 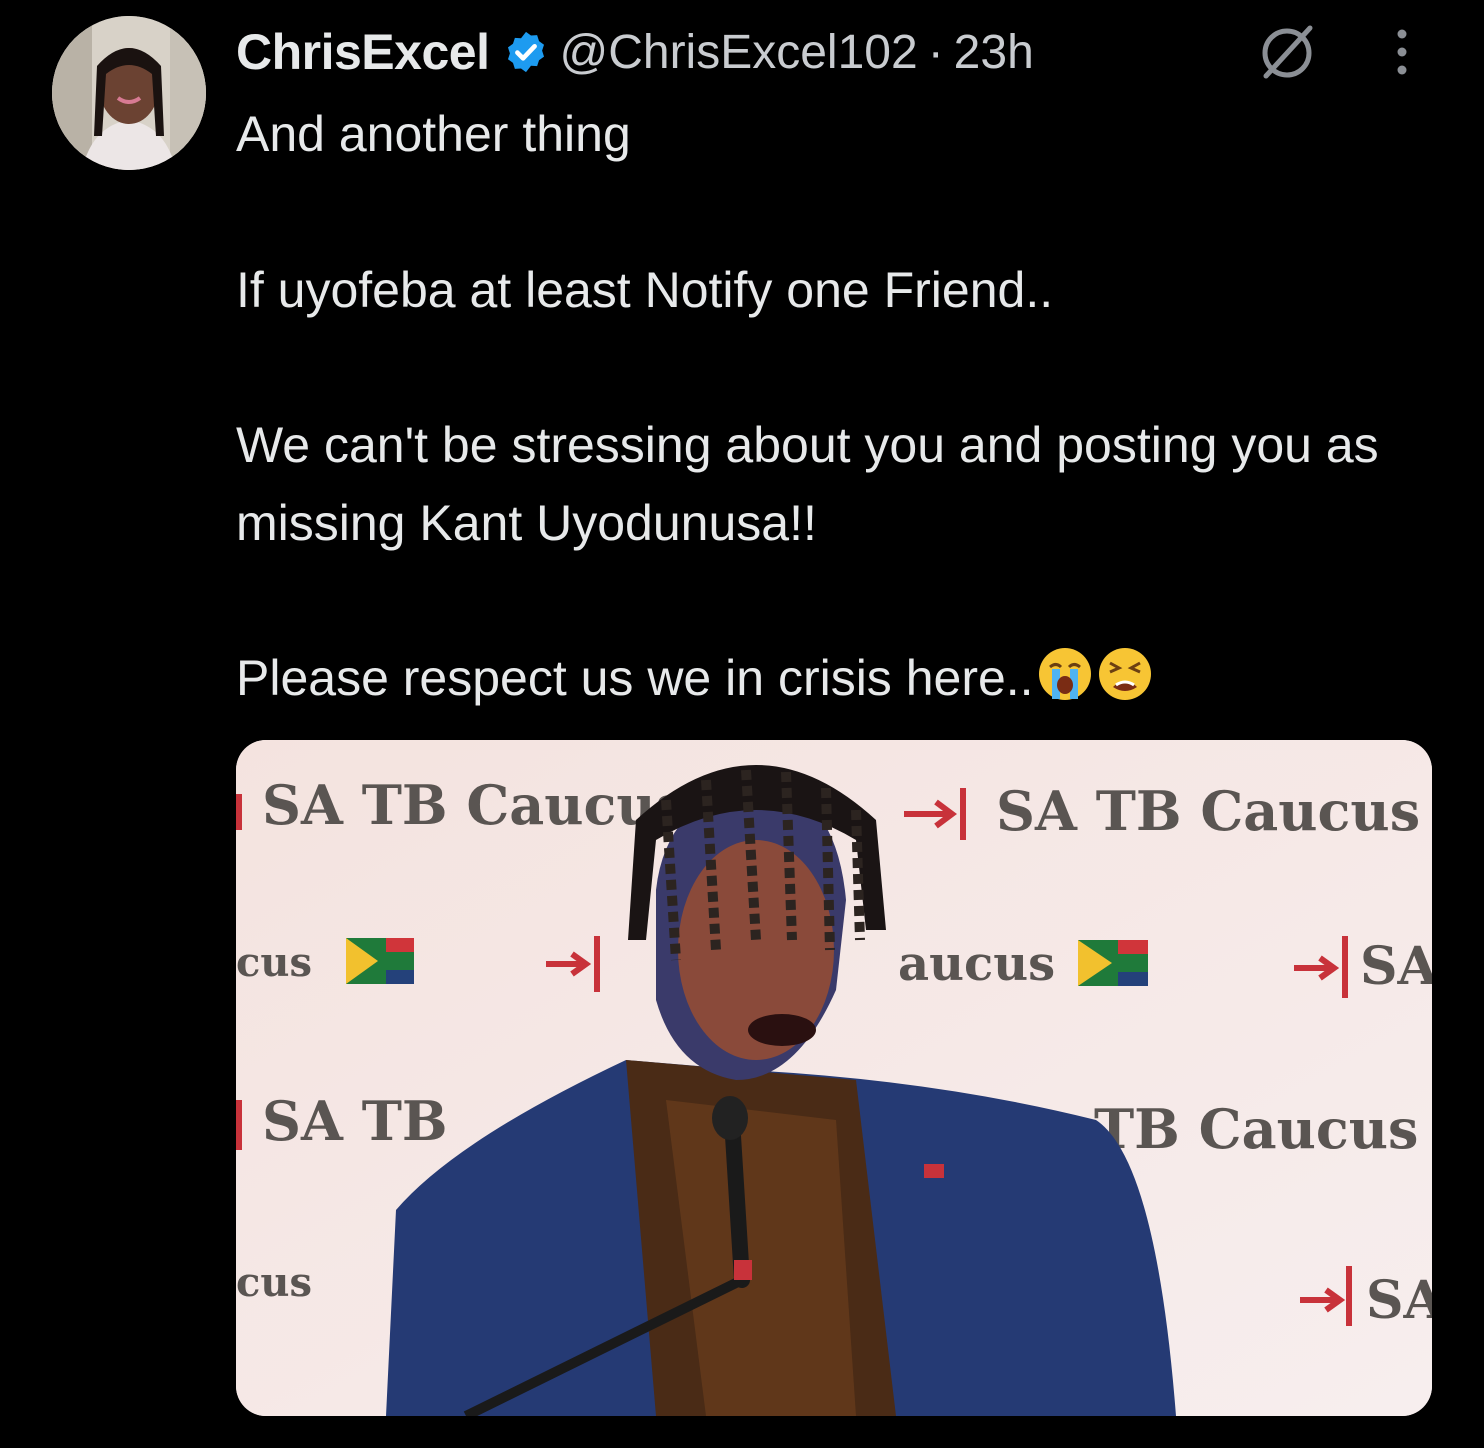 I want to click on tweet-line: If uyofeba at least Notify one Friend.., so click(x=645, y=289).